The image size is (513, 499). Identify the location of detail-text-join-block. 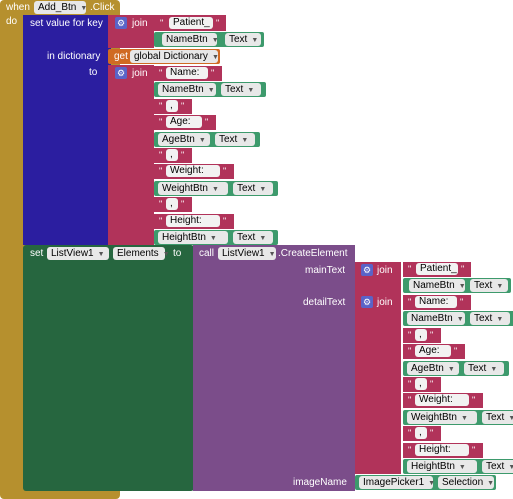
(378, 384).